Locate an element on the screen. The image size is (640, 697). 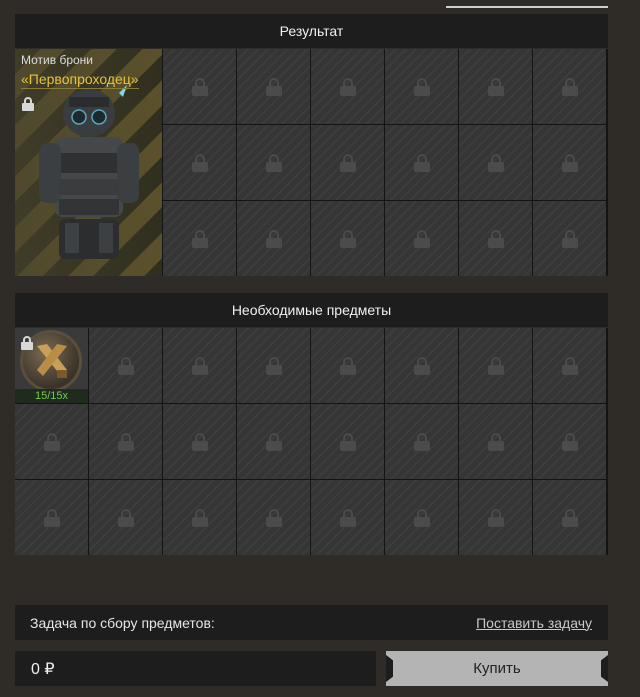
required-title: Необходимые предметы is located at coordinates (311, 310).